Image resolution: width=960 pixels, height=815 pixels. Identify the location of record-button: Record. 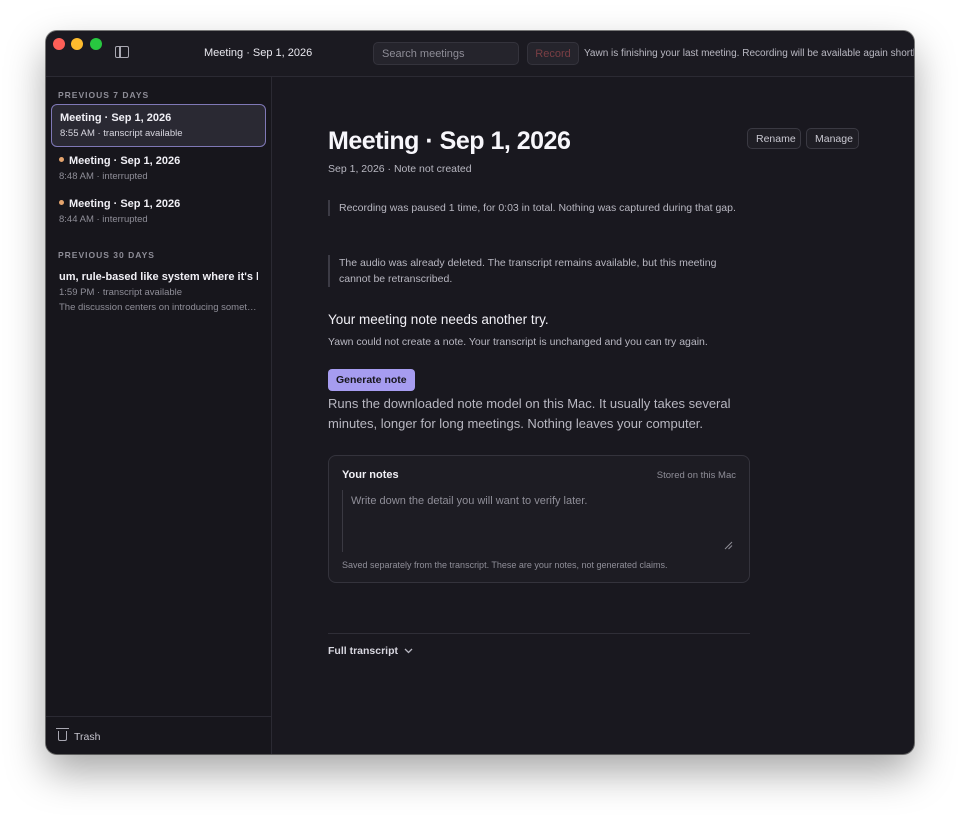
(553, 53).